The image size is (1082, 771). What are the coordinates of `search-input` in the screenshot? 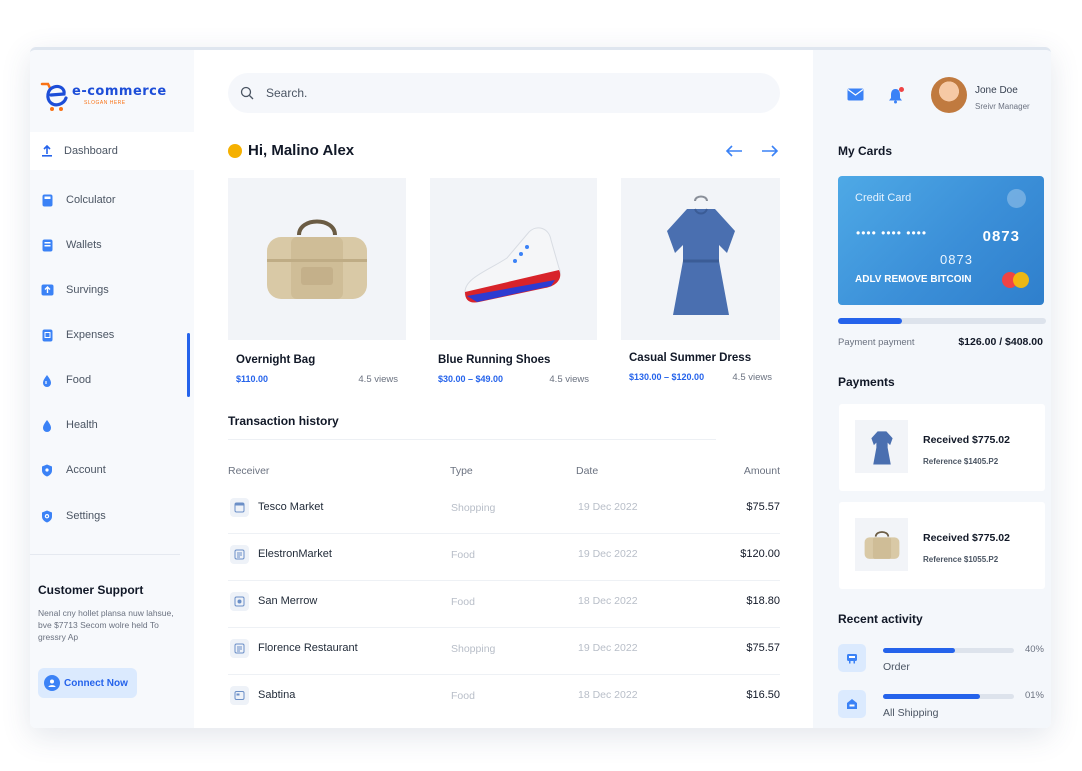 It's located at (506, 93).